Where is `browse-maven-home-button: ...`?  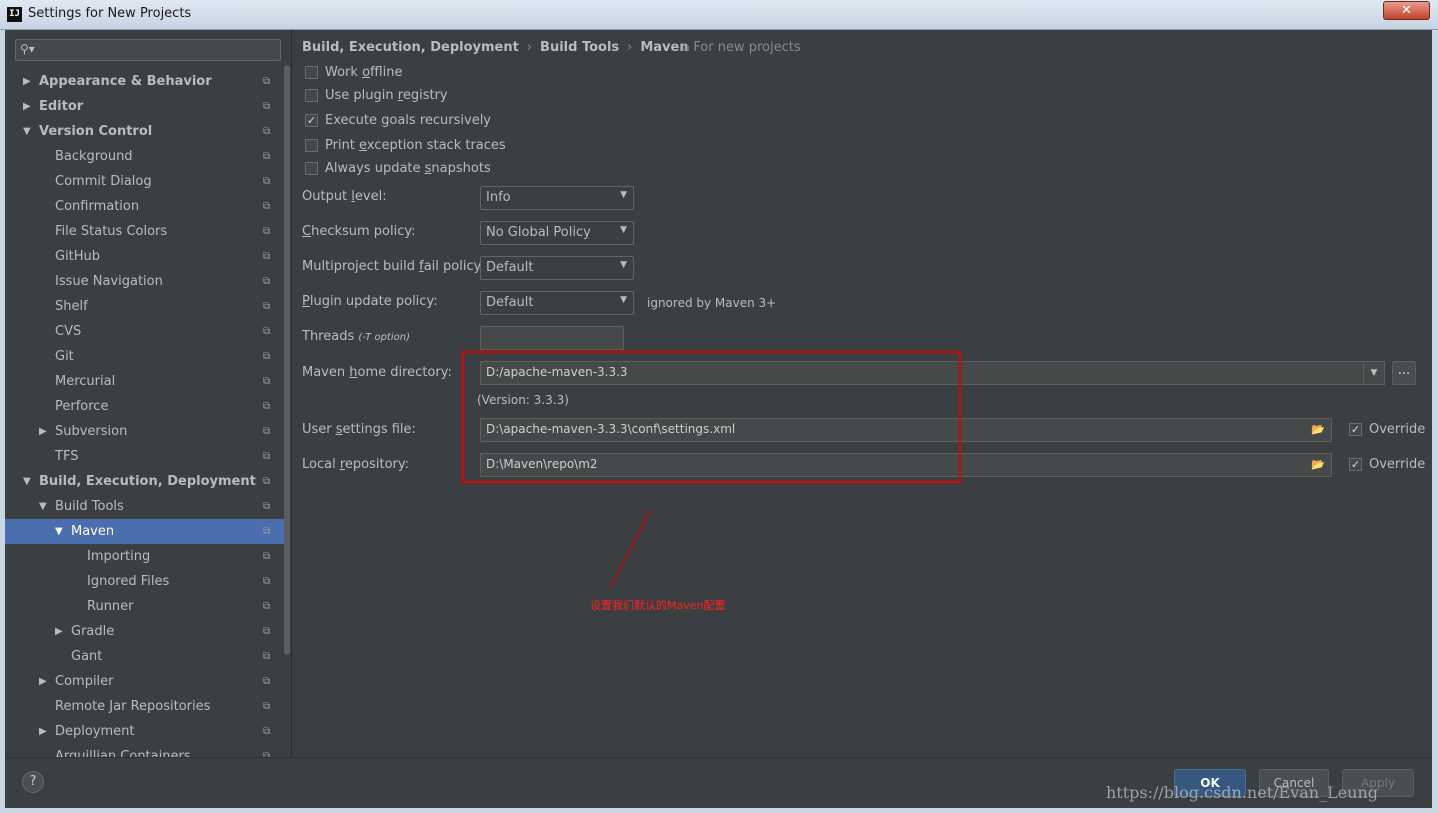
browse-maven-home-button: ... is located at coordinates (1404, 373).